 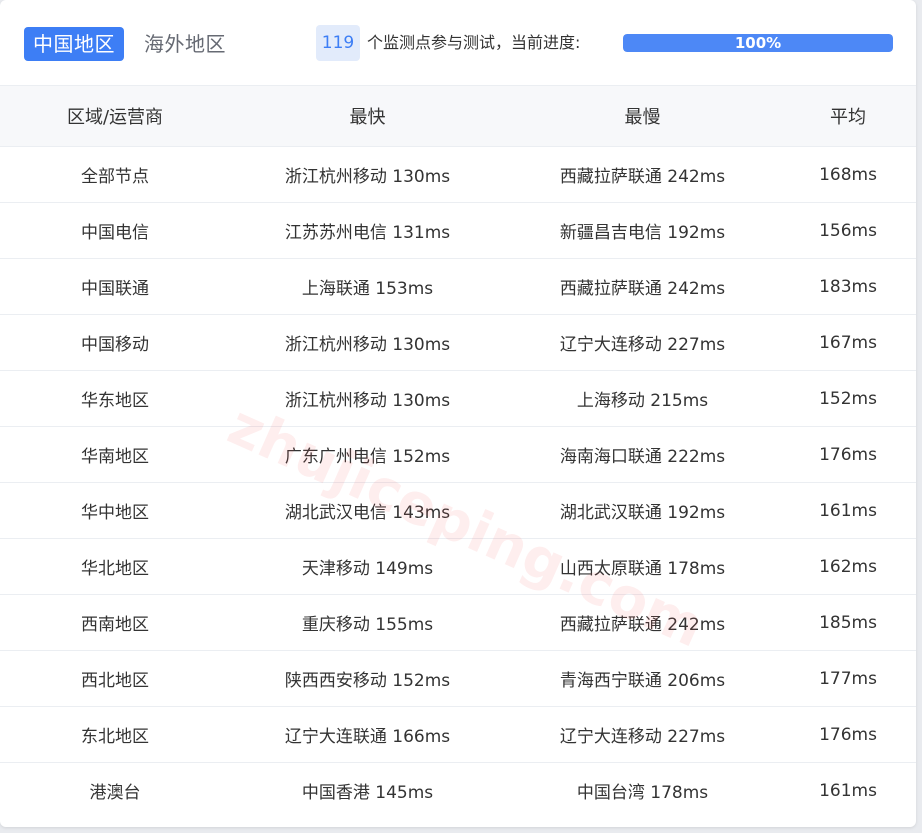 I want to click on progress-percent: 100%, so click(x=758, y=43).